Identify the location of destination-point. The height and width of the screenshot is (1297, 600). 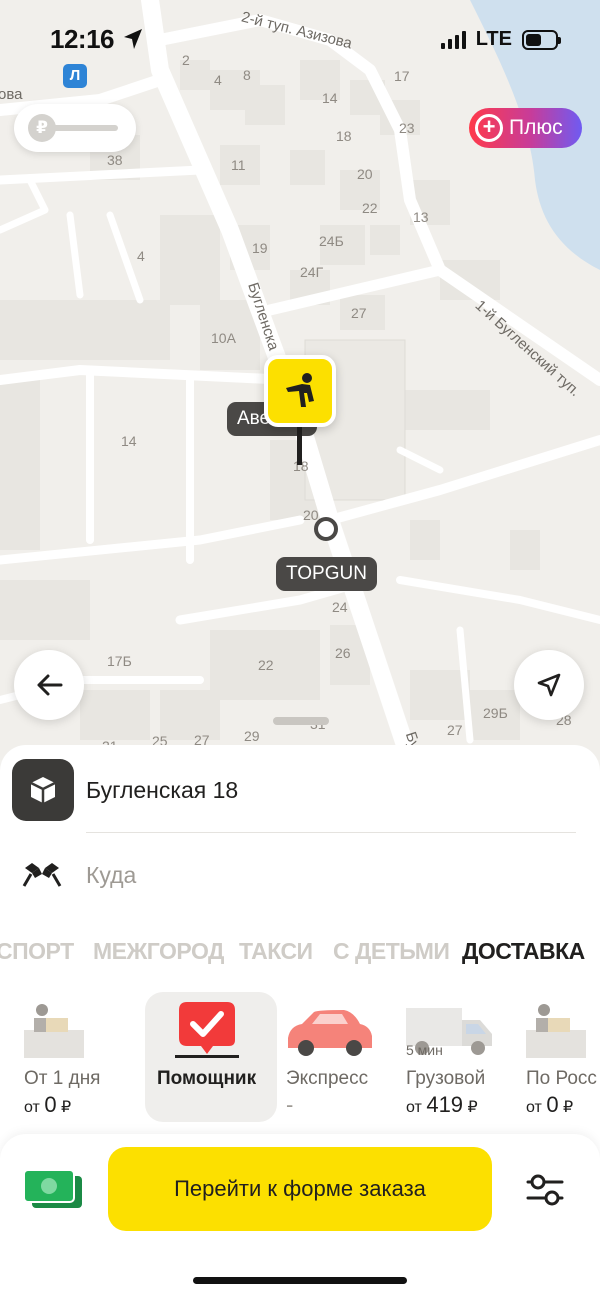
(326, 529).